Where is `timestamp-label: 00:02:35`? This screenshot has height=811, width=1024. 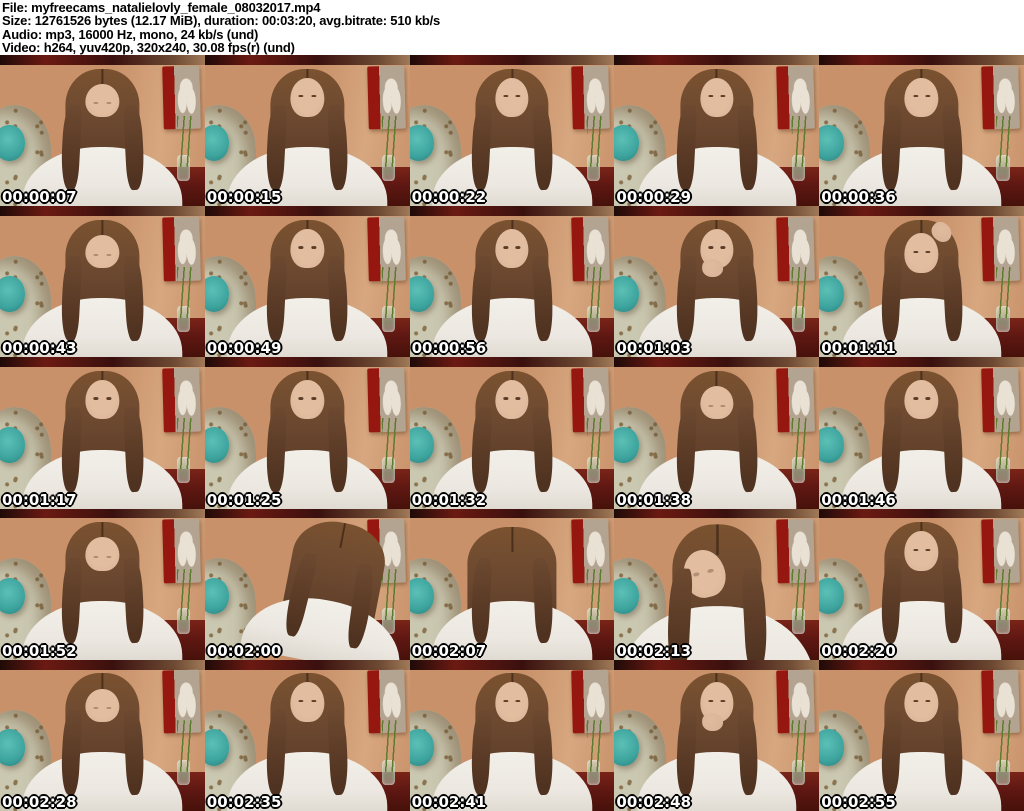 timestamp-label: 00:02:35 is located at coordinates (244, 801).